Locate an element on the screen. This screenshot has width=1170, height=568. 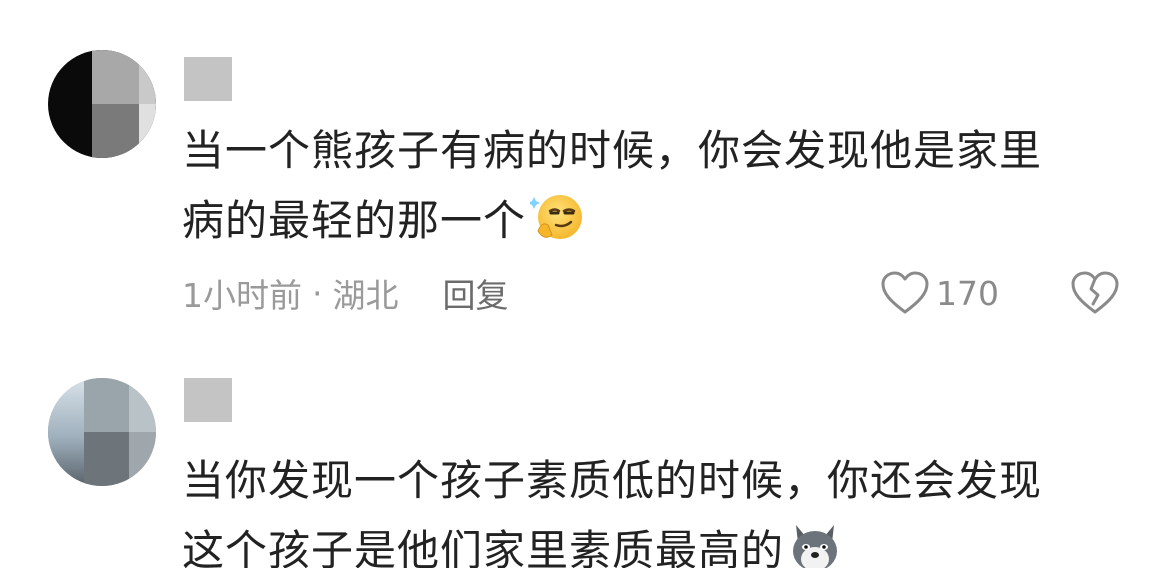
wolf-emoji-icon is located at coordinates (815, 546).